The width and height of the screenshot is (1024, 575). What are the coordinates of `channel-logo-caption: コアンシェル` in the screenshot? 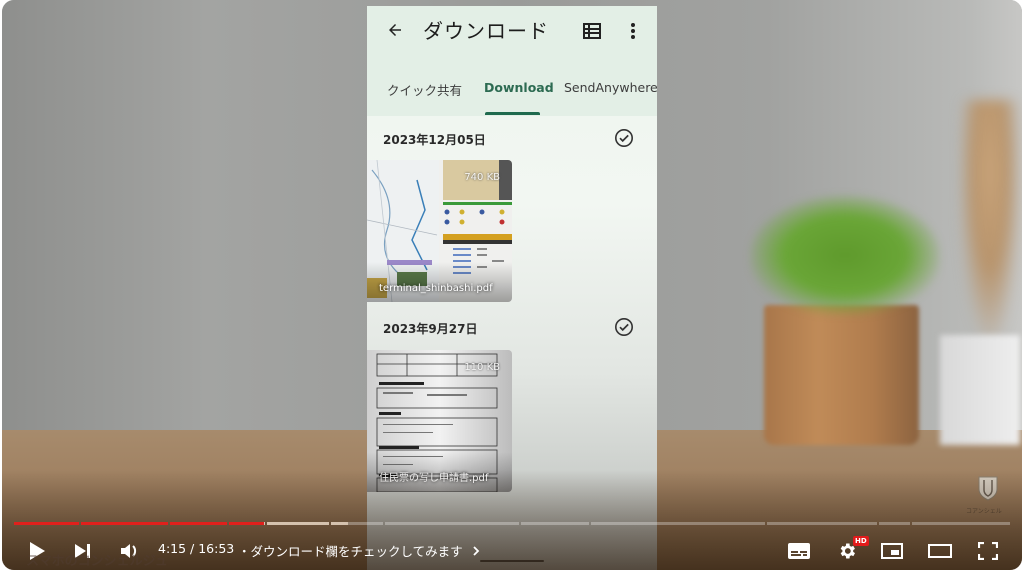 It's located at (984, 511).